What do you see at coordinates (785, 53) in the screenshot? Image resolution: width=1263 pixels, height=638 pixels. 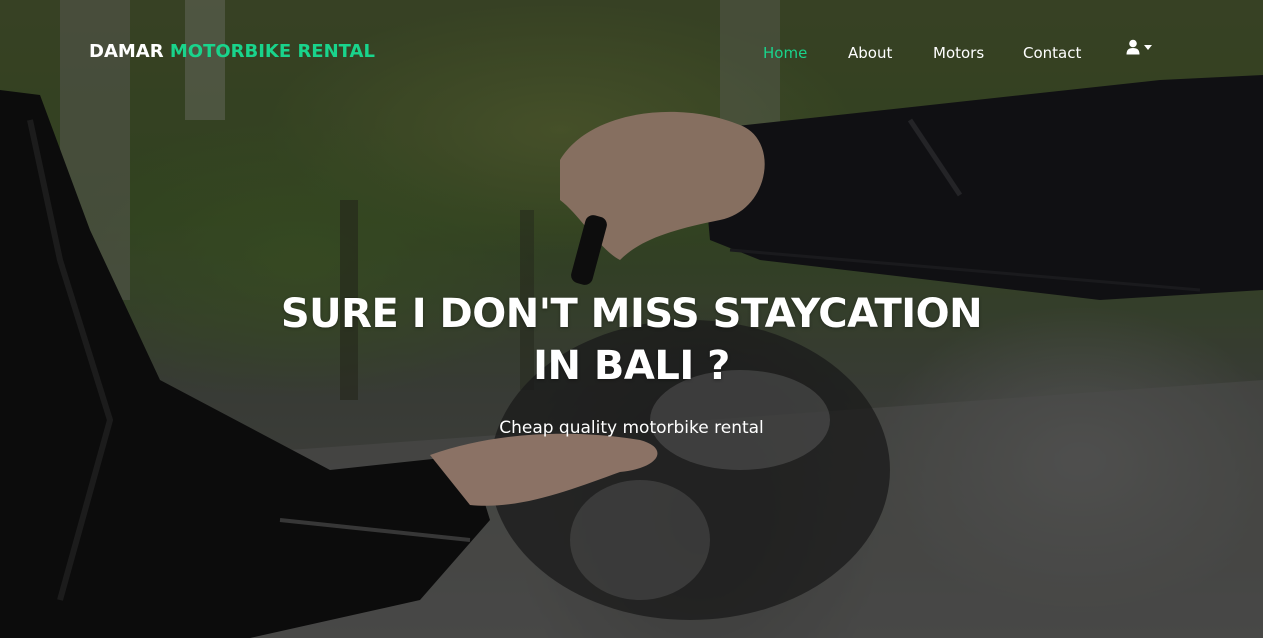 I see `nav-link-home: Home` at bounding box center [785, 53].